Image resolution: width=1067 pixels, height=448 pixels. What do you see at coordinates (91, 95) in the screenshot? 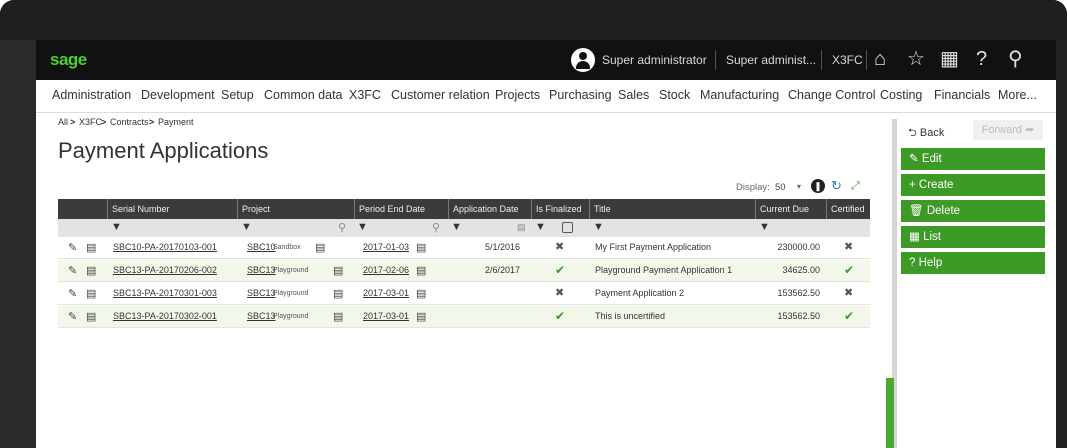
I see `menu-administration: Administration` at bounding box center [91, 95].